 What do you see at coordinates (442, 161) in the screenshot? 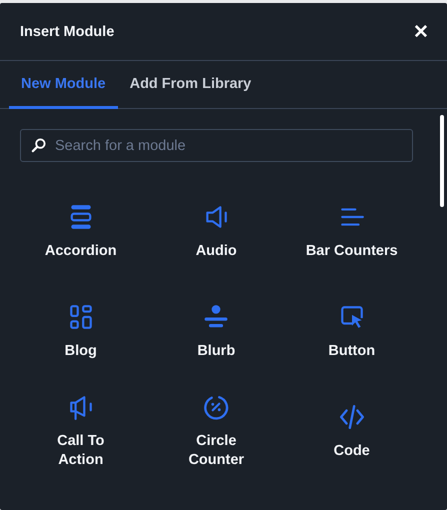
I see `scrollbar-thumb` at bounding box center [442, 161].